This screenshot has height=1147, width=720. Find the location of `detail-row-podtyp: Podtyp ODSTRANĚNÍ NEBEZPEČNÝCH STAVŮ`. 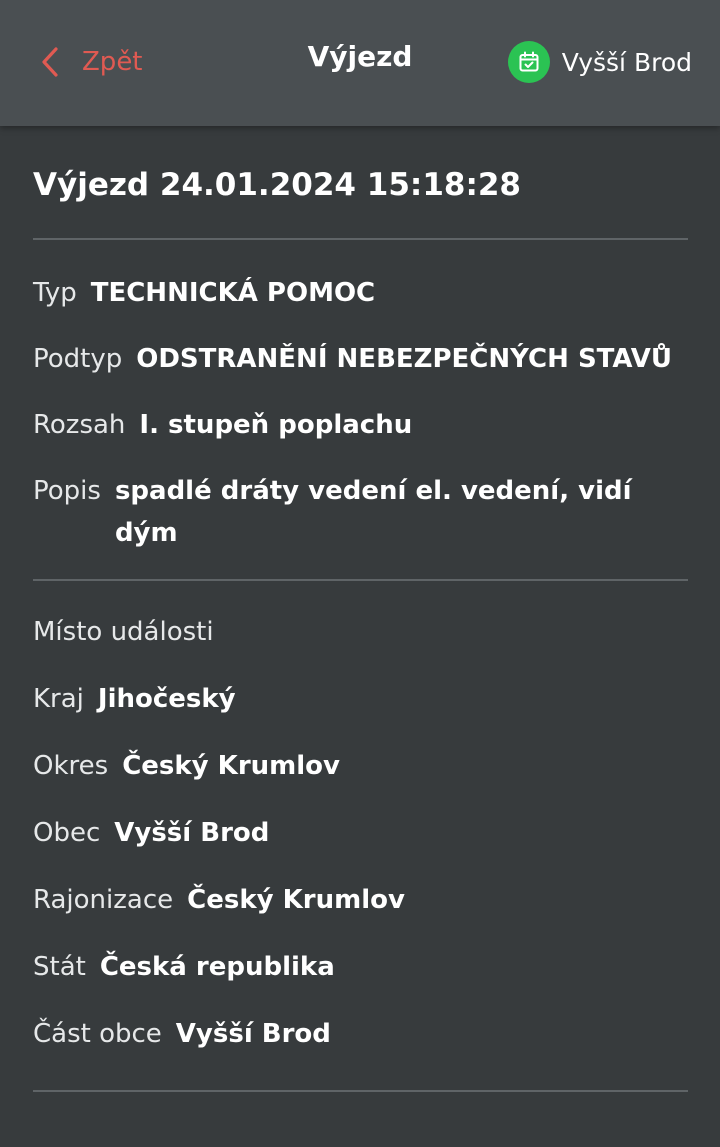

detail-row-podtyp: Podtyp ODSTRANĚNÍ NEBEZPEČNÝCH STAVŮ is located at coordinates (360, 359).